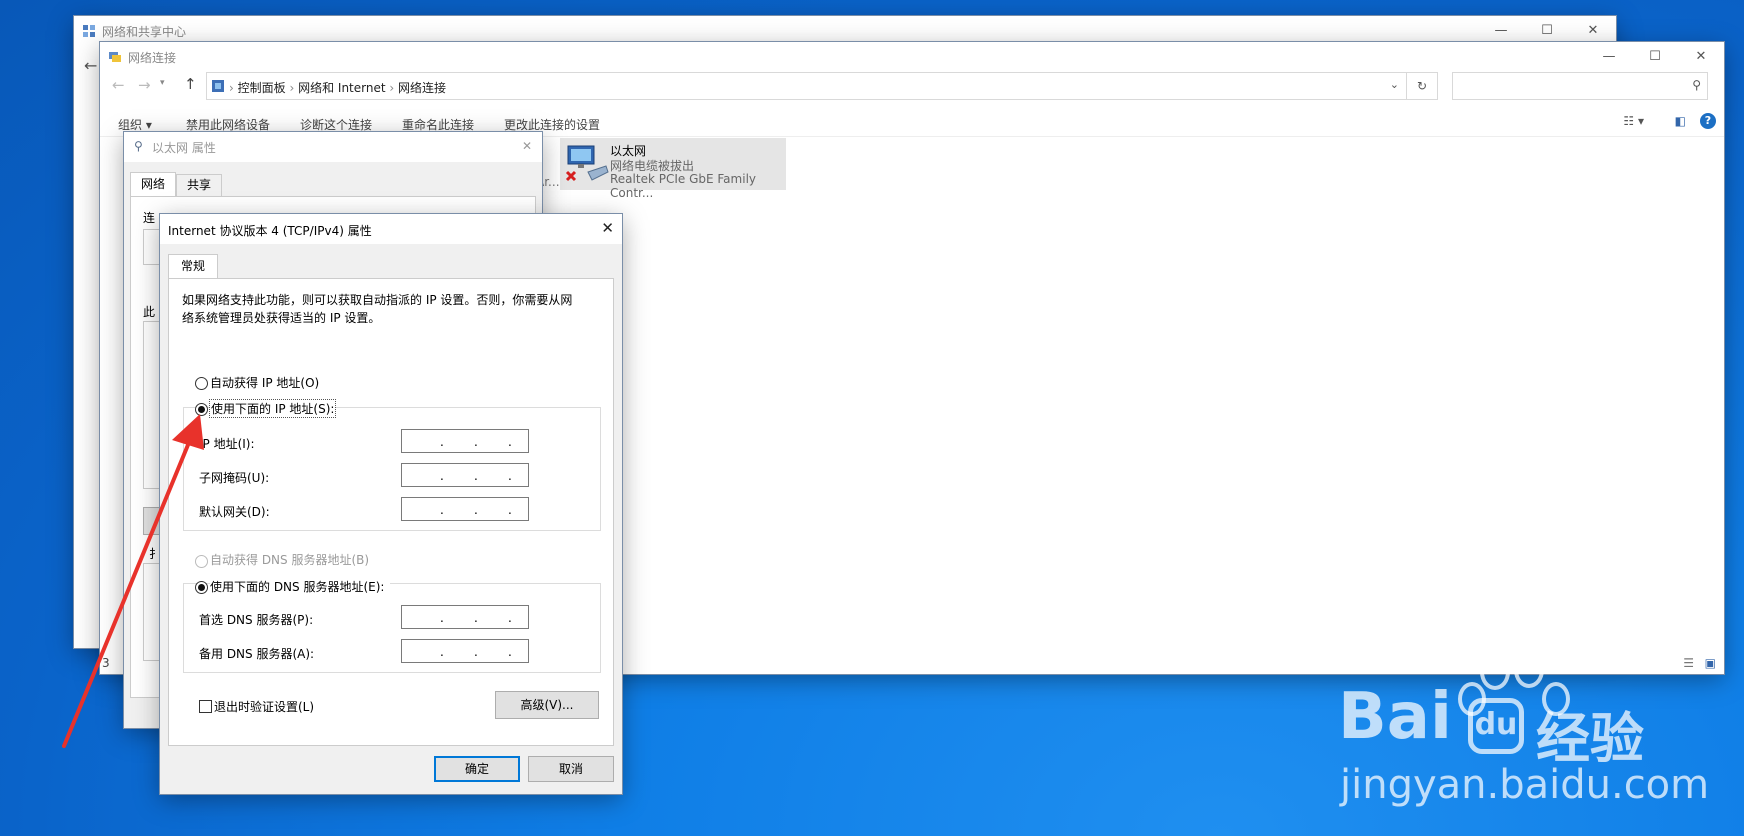 The image size is (1744, 836). I want to click on auto-dns-label: 自动获得 DNS 服务器地址(B), so click(289, 559).